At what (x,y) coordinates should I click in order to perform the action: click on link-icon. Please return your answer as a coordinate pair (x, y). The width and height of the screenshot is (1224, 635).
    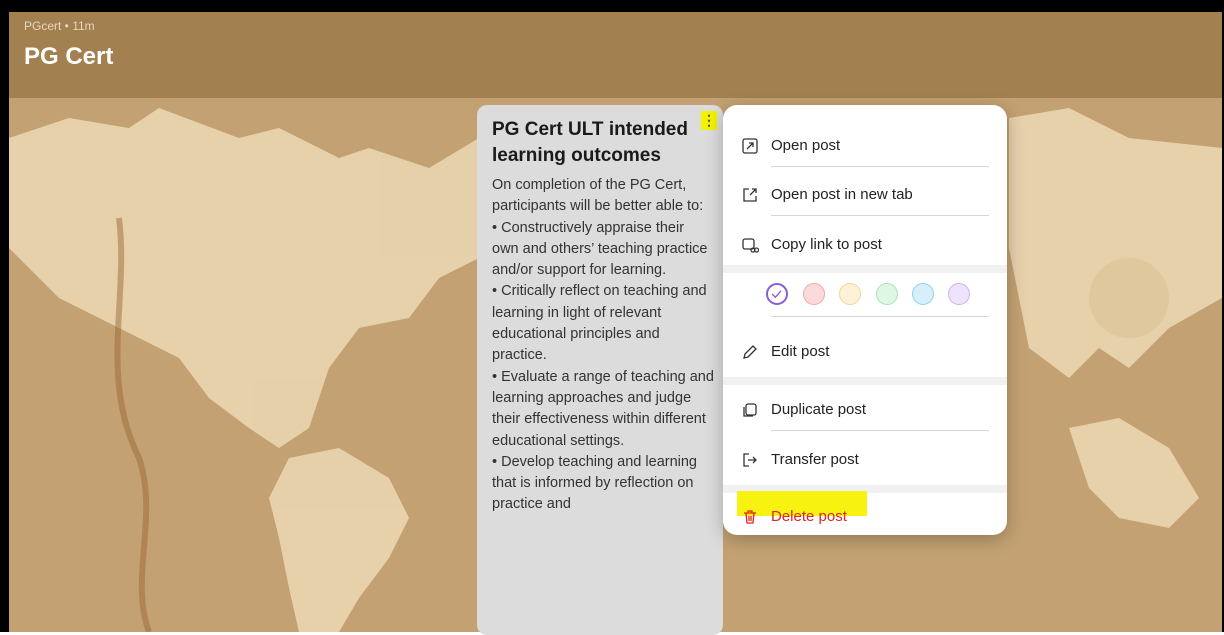
    Looking at the image, I should click on (750, 245).